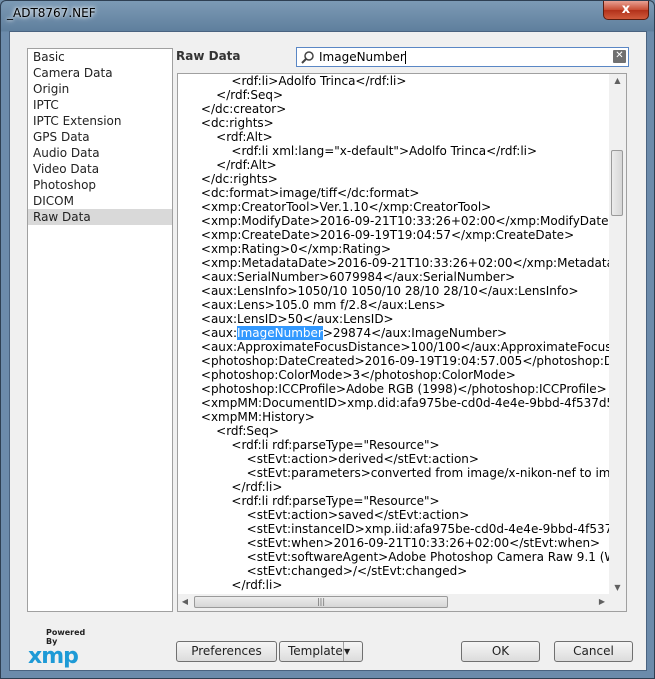  What do you see at coordinates (324, 515) in the screenshot?
I see `xml-line: <stEvt:action>saved</stEvt:action>` at bounding box center [324, 515].